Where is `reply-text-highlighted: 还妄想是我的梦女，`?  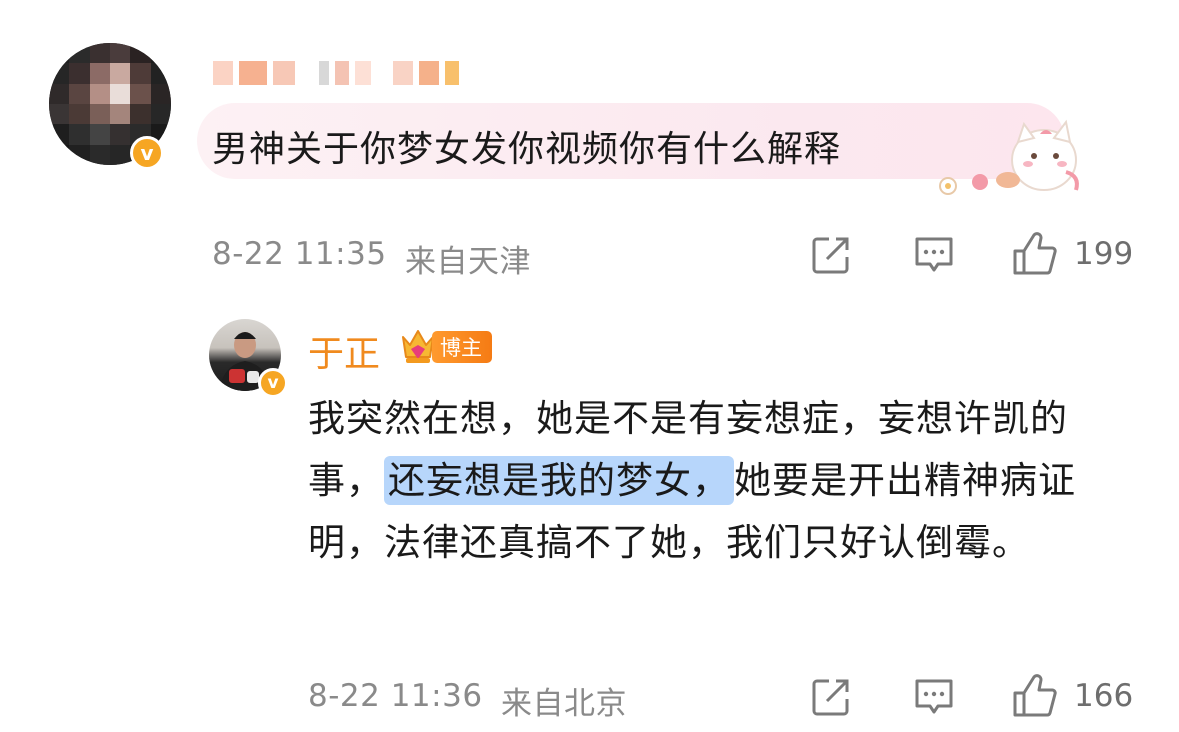 reply-text-highlighted: 还妄想是我的梦女， is located at coordinates (559, 480).